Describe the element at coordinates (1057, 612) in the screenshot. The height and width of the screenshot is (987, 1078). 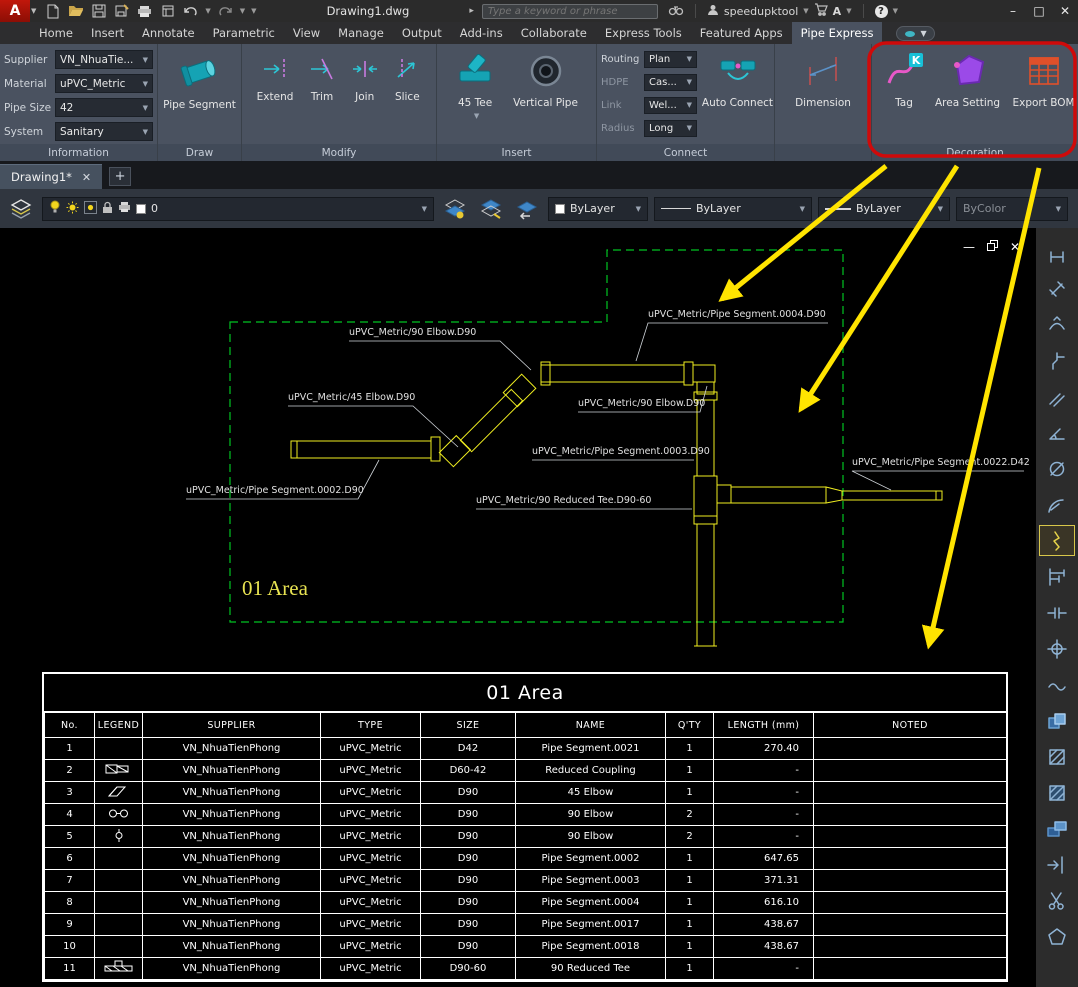
I see `dim-continue-icon` at that location.